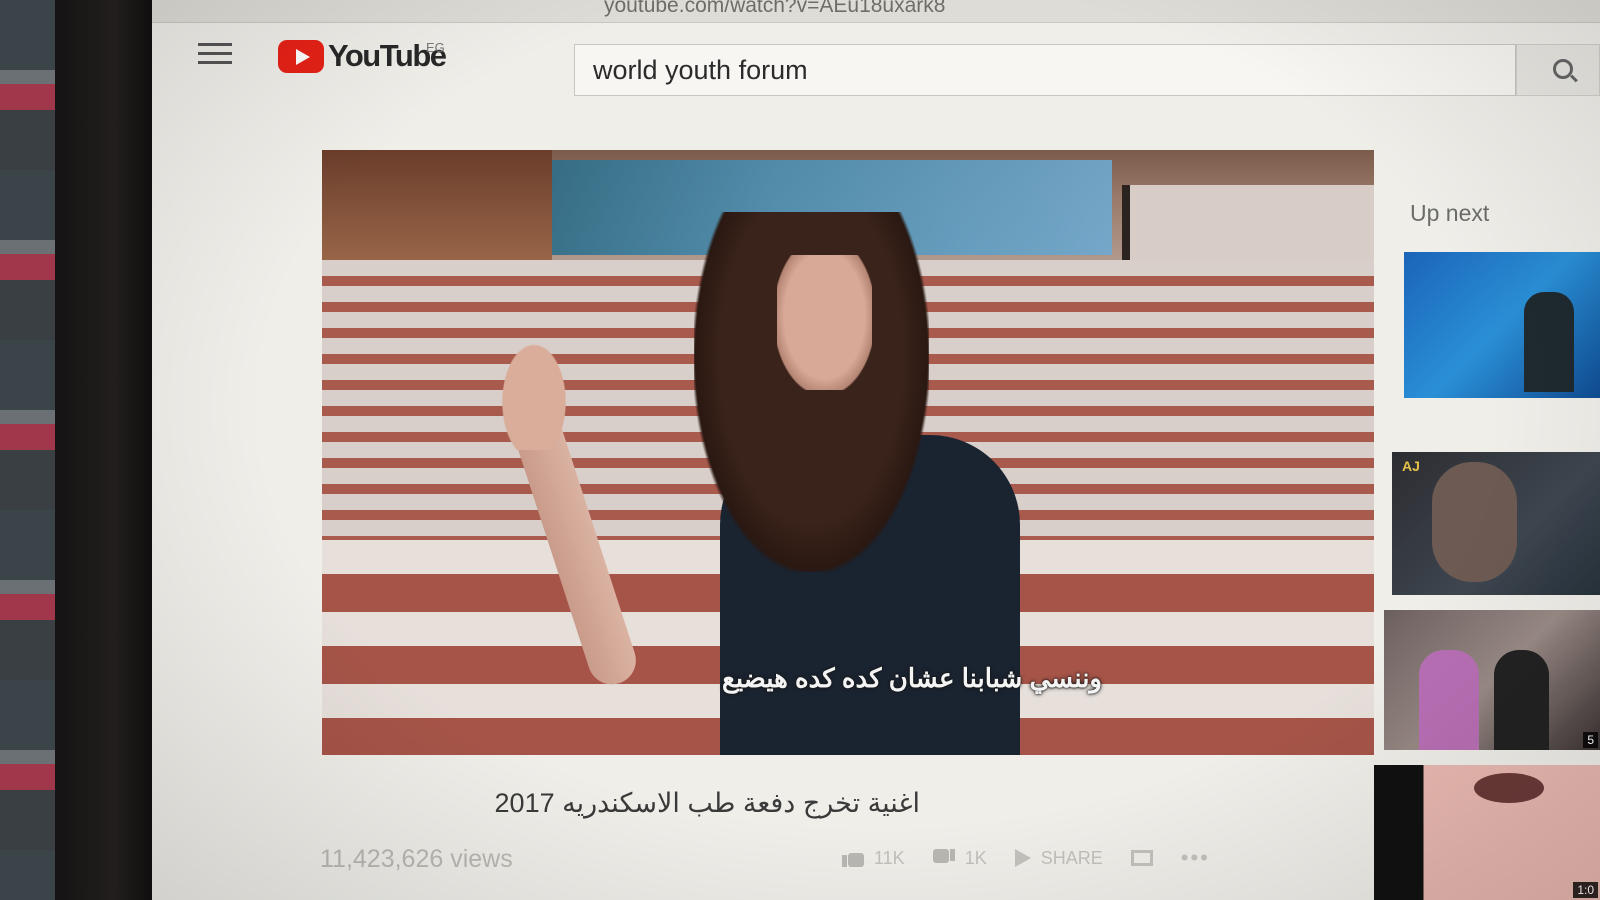  I want to click on up-next-thumbnail: AJ, so click(1496, 523).